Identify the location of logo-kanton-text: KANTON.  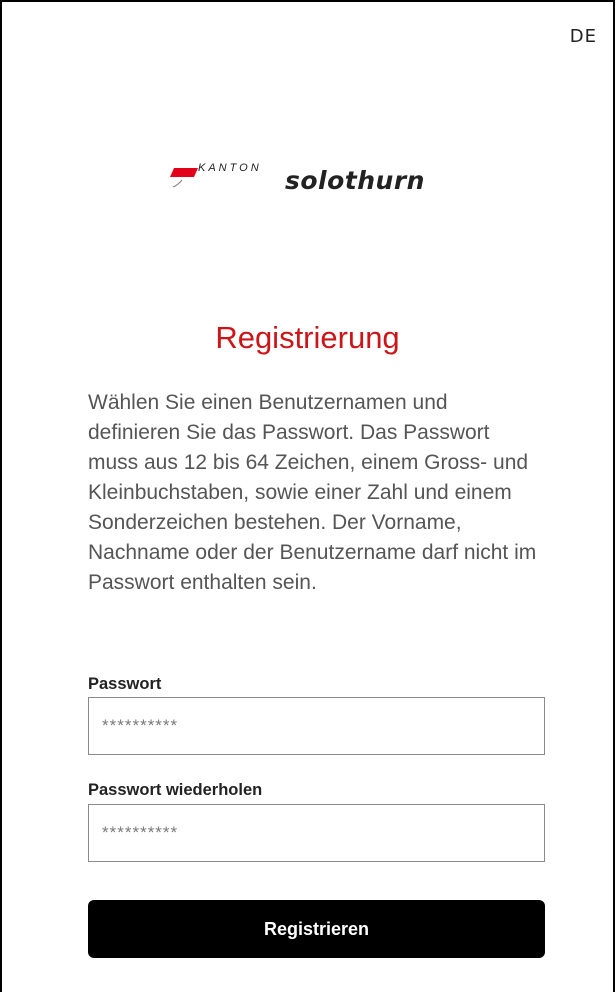
(230, 168).